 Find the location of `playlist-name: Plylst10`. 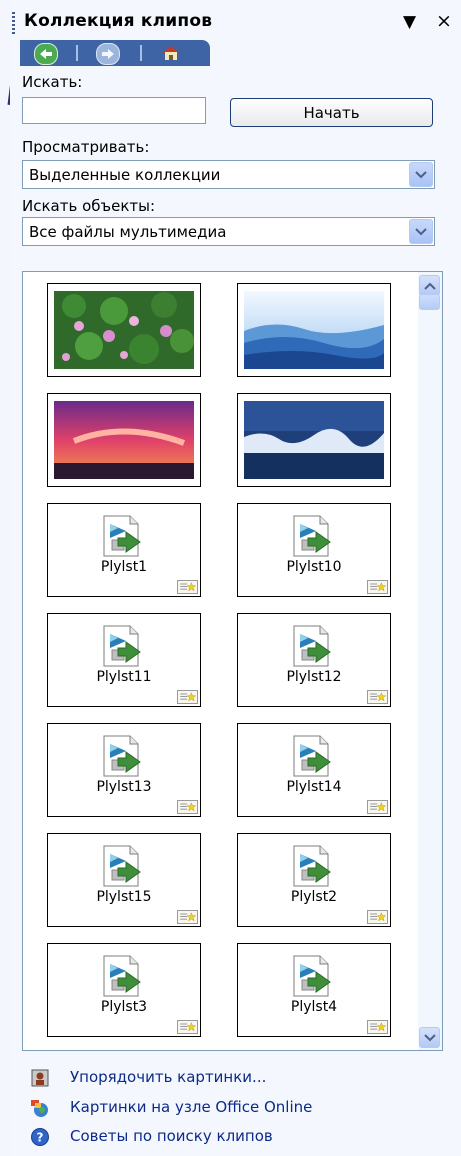

playlist-name: Plylst10 is located at coordinates (314, 567).